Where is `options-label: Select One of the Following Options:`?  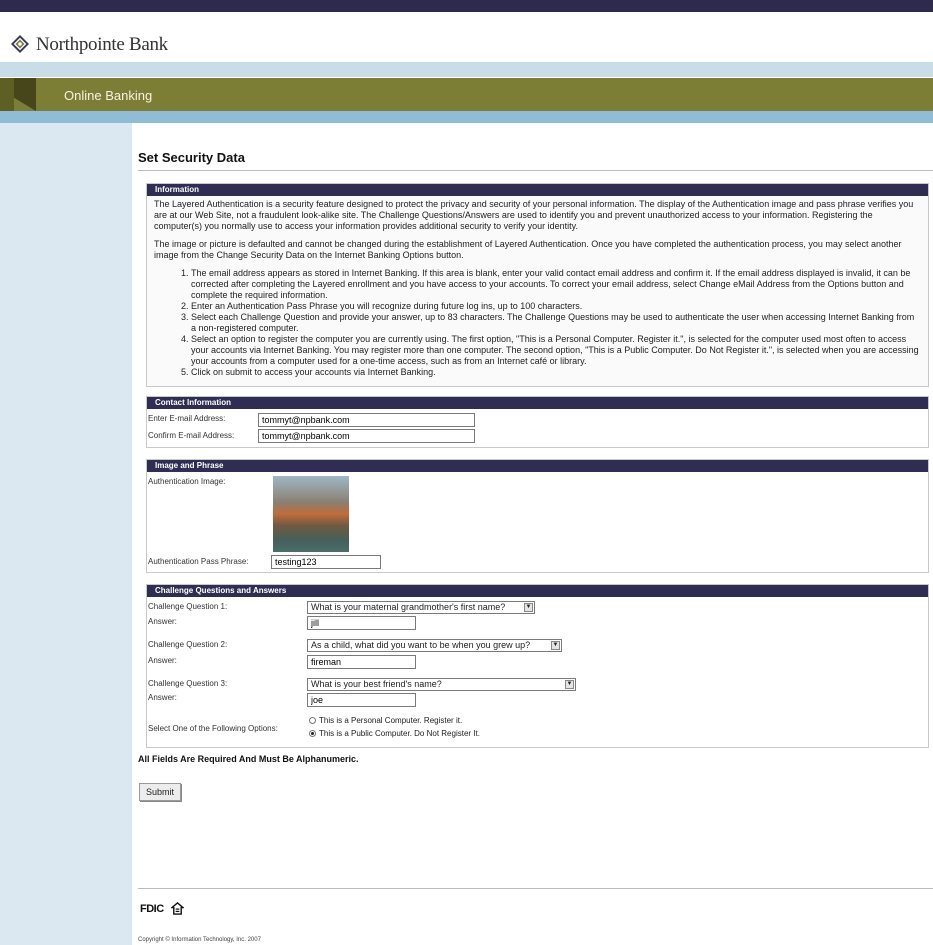
options-label: Select One of the Following Options: is located at coordinates (213, 728).